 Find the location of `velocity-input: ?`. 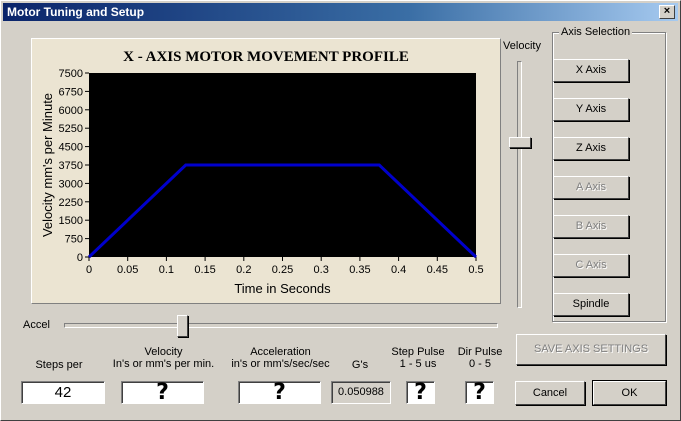

velocity-input: ? is located at coordinates (162, 392).